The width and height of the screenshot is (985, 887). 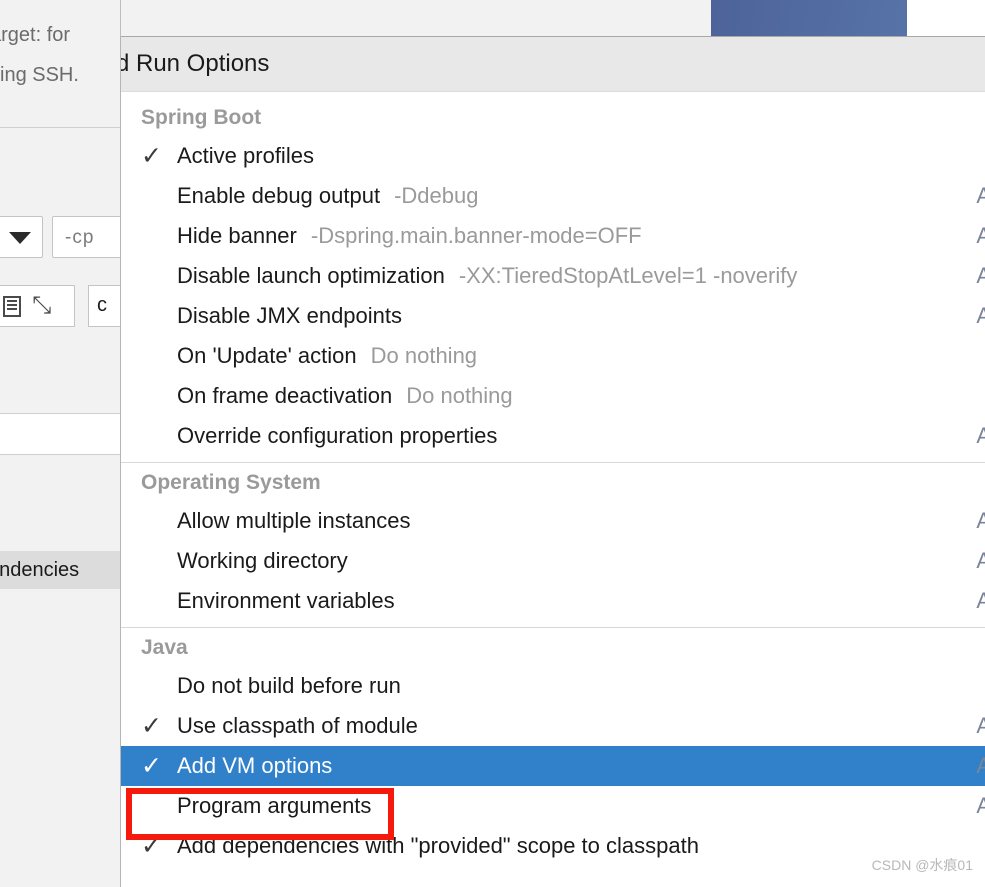 What do you see at coordinates (12, 306) in the screenshot?
I see `lines-icon` at bounding box center [12, 306].